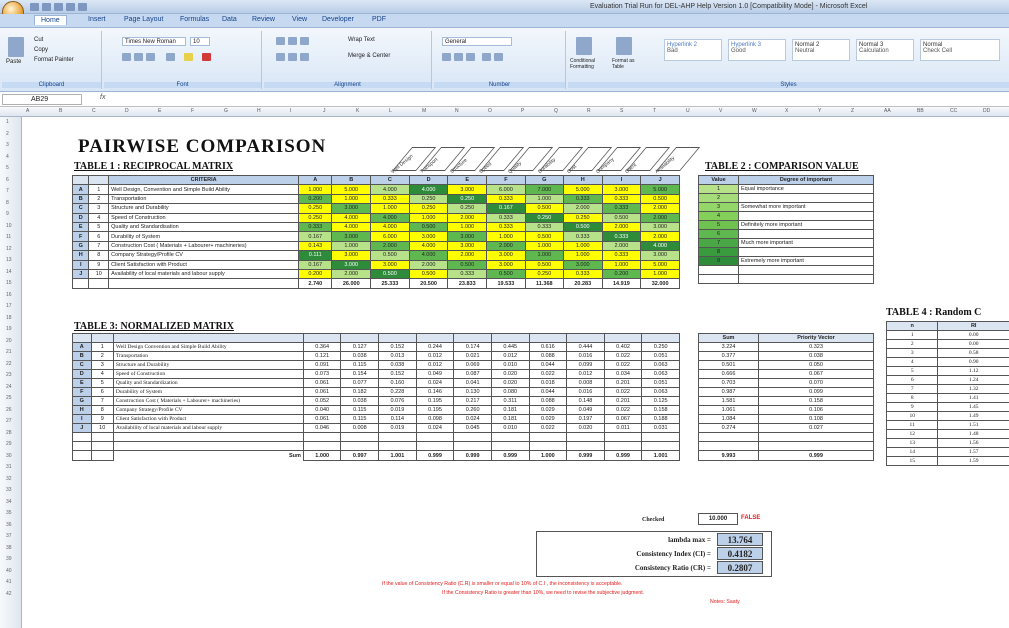  What do you see at coordinates (58, 7) in the screenshot?
I see `redo-icon` at bounding box center [58, 7].